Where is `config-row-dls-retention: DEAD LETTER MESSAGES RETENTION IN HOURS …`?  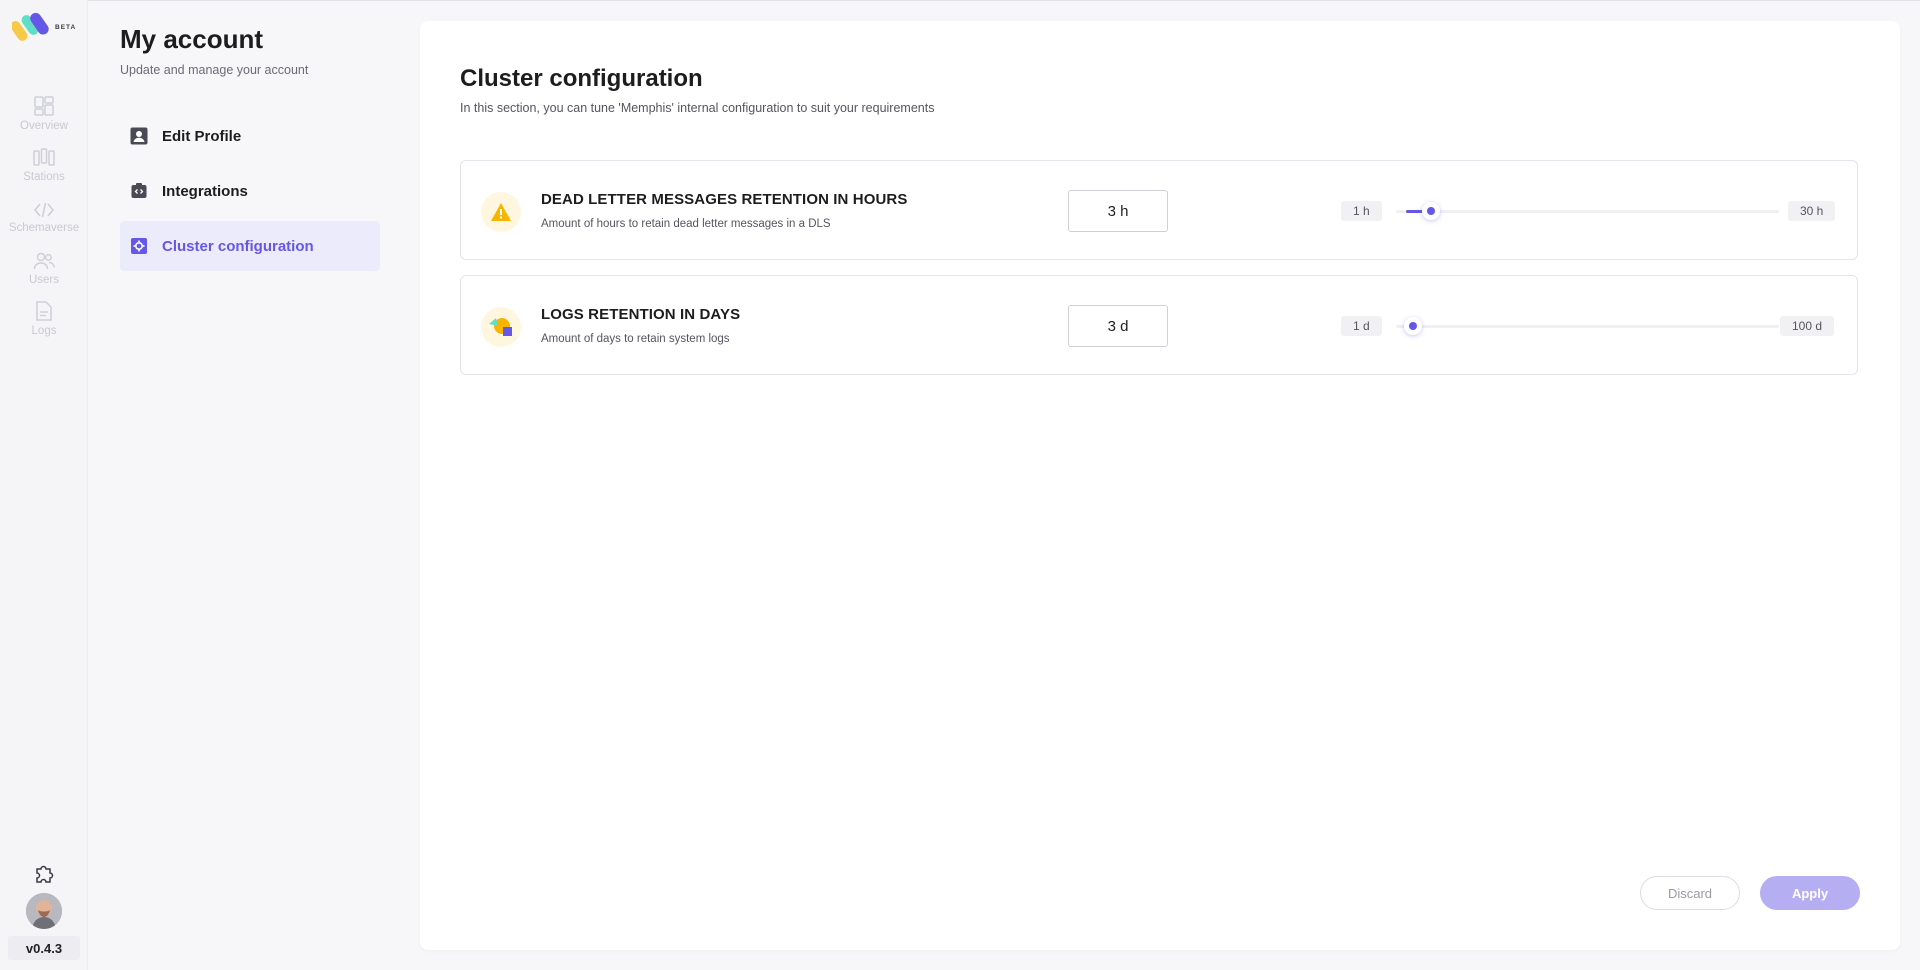 config-row-dls-retention: DEAD LETTER MESSAGES RETENTION IN HOURS … is located at coordinates (1159, 210).